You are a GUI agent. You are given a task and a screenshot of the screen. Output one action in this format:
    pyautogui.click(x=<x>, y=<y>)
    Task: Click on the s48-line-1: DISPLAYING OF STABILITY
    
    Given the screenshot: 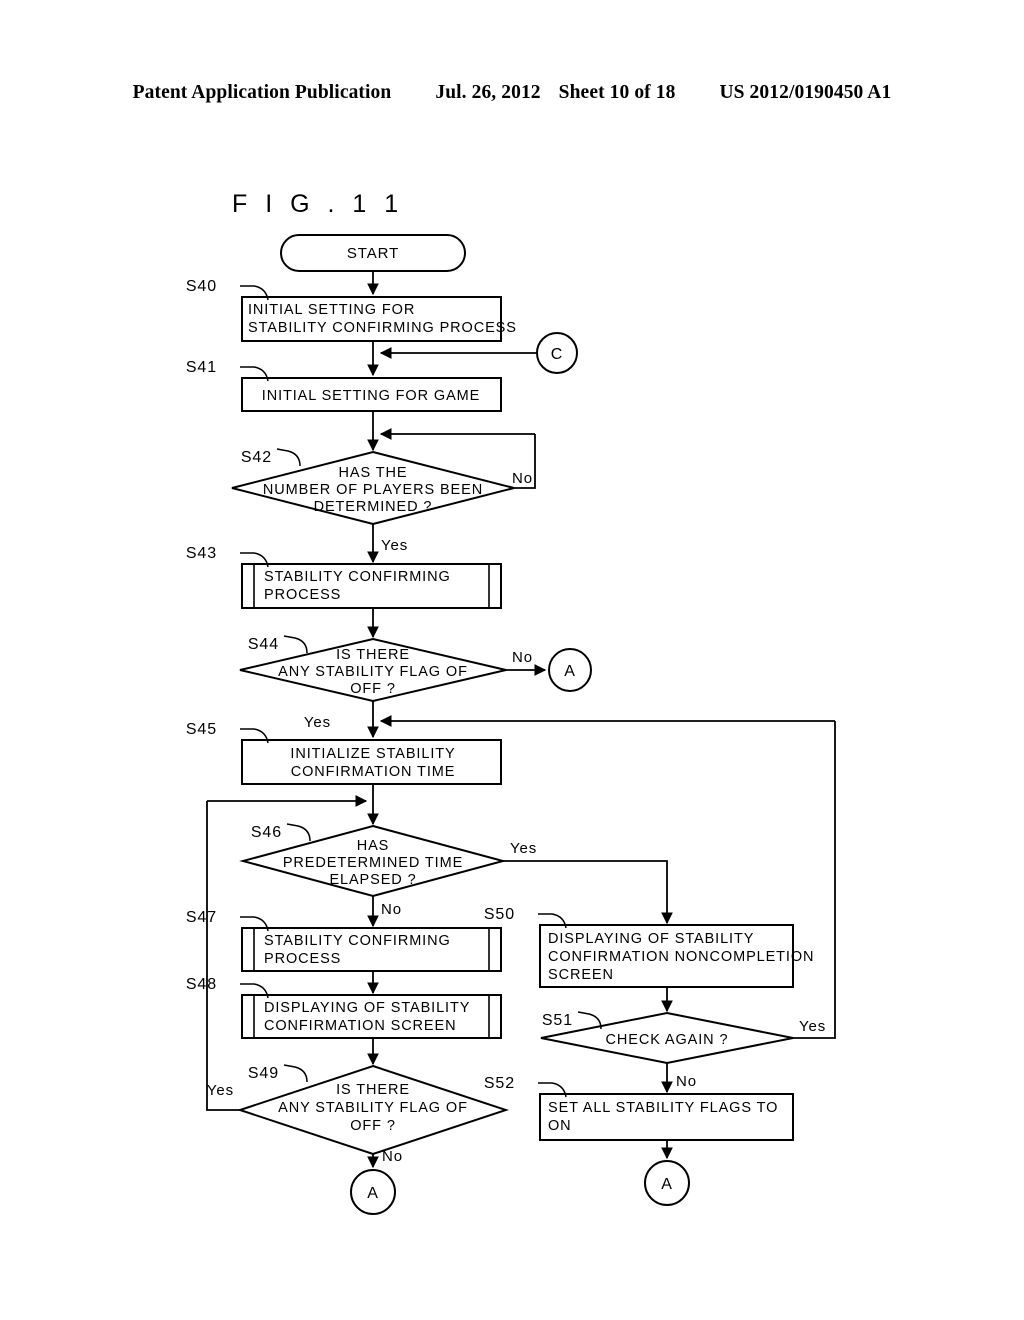 What is the action you would take?
    pyautogui.click(x=367, y=1008)
    